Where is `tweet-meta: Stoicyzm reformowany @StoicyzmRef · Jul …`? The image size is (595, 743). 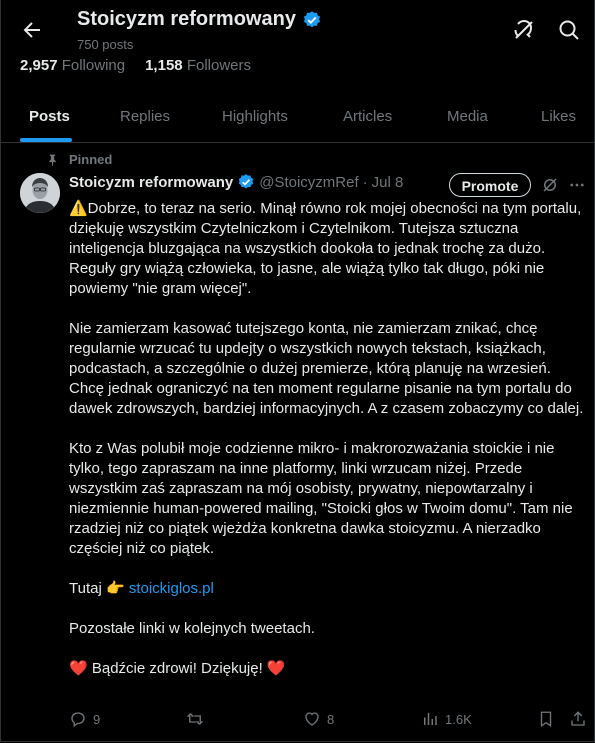 tweet-meta: Stoicyzm reformowany @StoicyzmRef · Jul … is located at coordinates (236, 182).